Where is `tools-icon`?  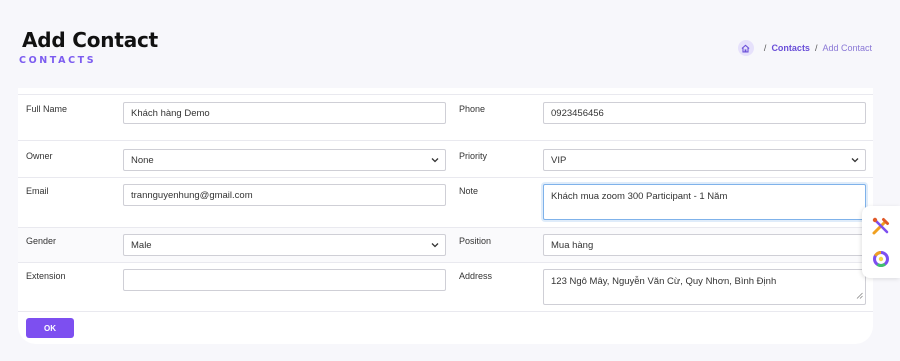 tools-icon is located at coordinates (881, 226).